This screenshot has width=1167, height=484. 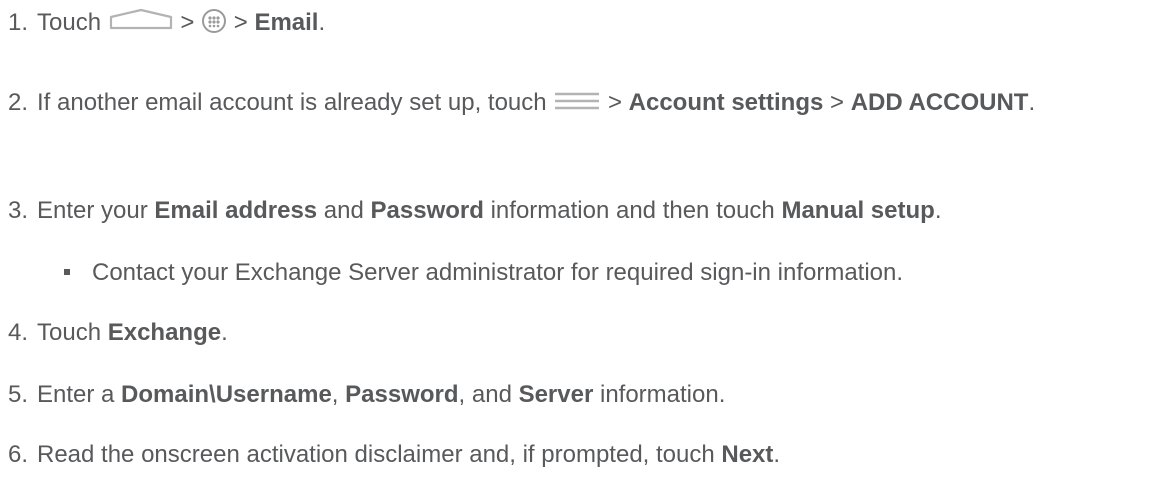 What do you see at coordinates (18, 454) in the screenshot?
I see `step-number: 6.` at bounding box center [18, 454].